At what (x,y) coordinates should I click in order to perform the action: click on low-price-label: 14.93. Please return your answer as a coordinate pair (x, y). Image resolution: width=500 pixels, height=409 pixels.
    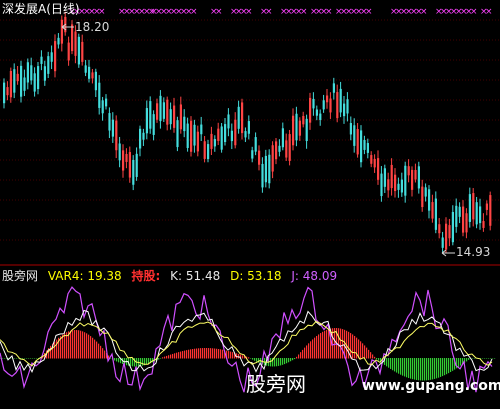
    Looking at the image, I should click on (473, 252).